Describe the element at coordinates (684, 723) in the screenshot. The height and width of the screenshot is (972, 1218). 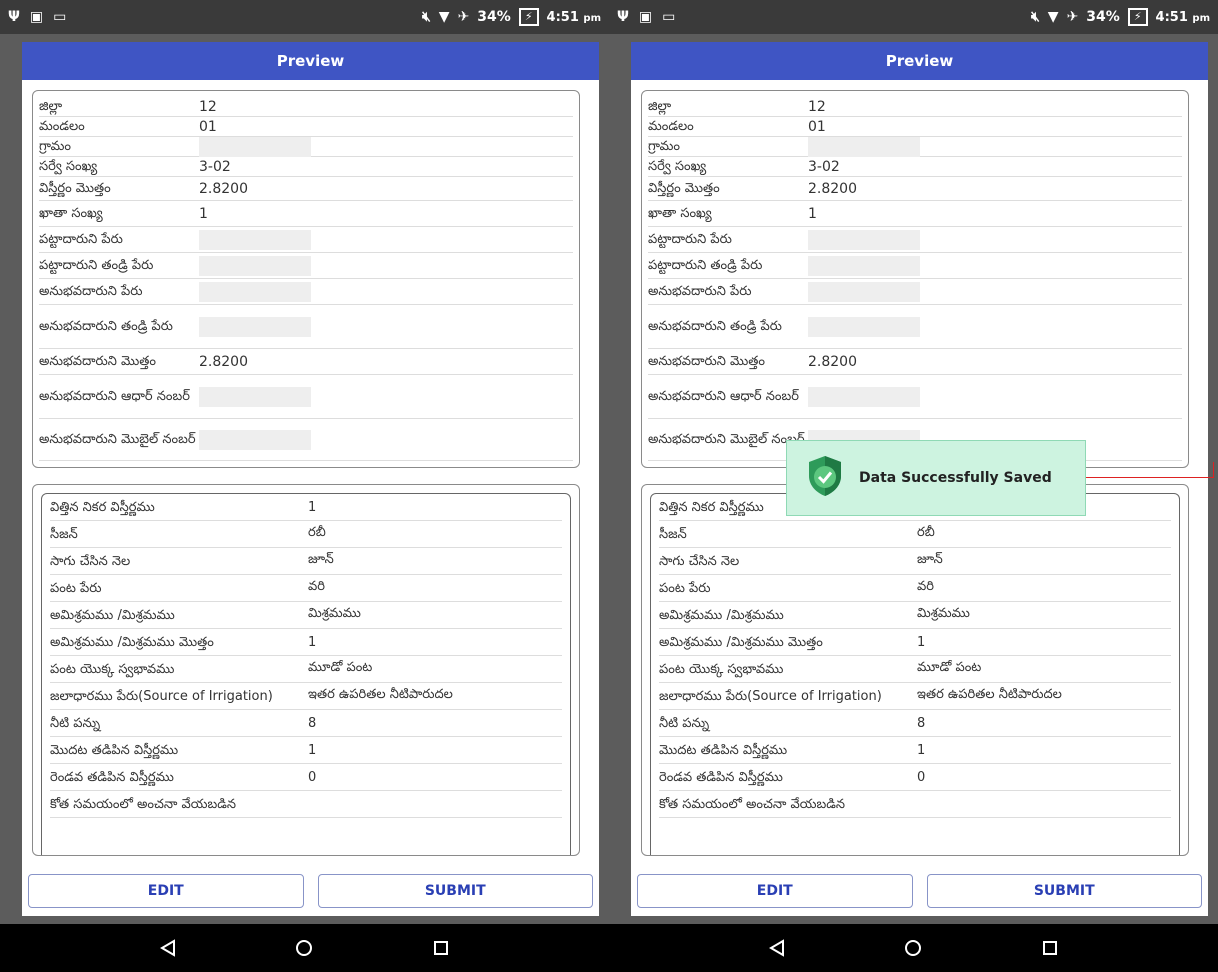
I see `crop-detail-label: నీటి పన్ను` at that location.